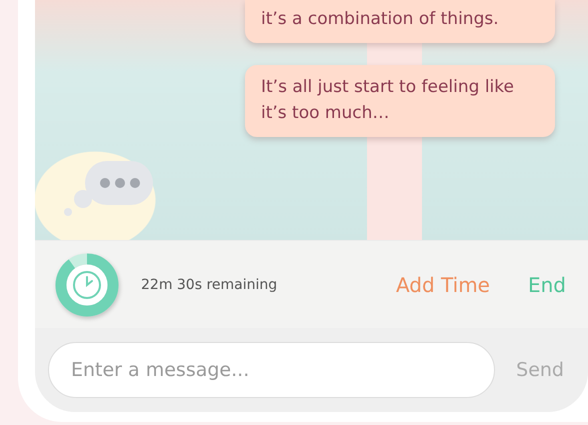 Image resolution: width=588 pixels, height=425 pixels. I want to click on add-time-button: Add Time, so click(443, 284).